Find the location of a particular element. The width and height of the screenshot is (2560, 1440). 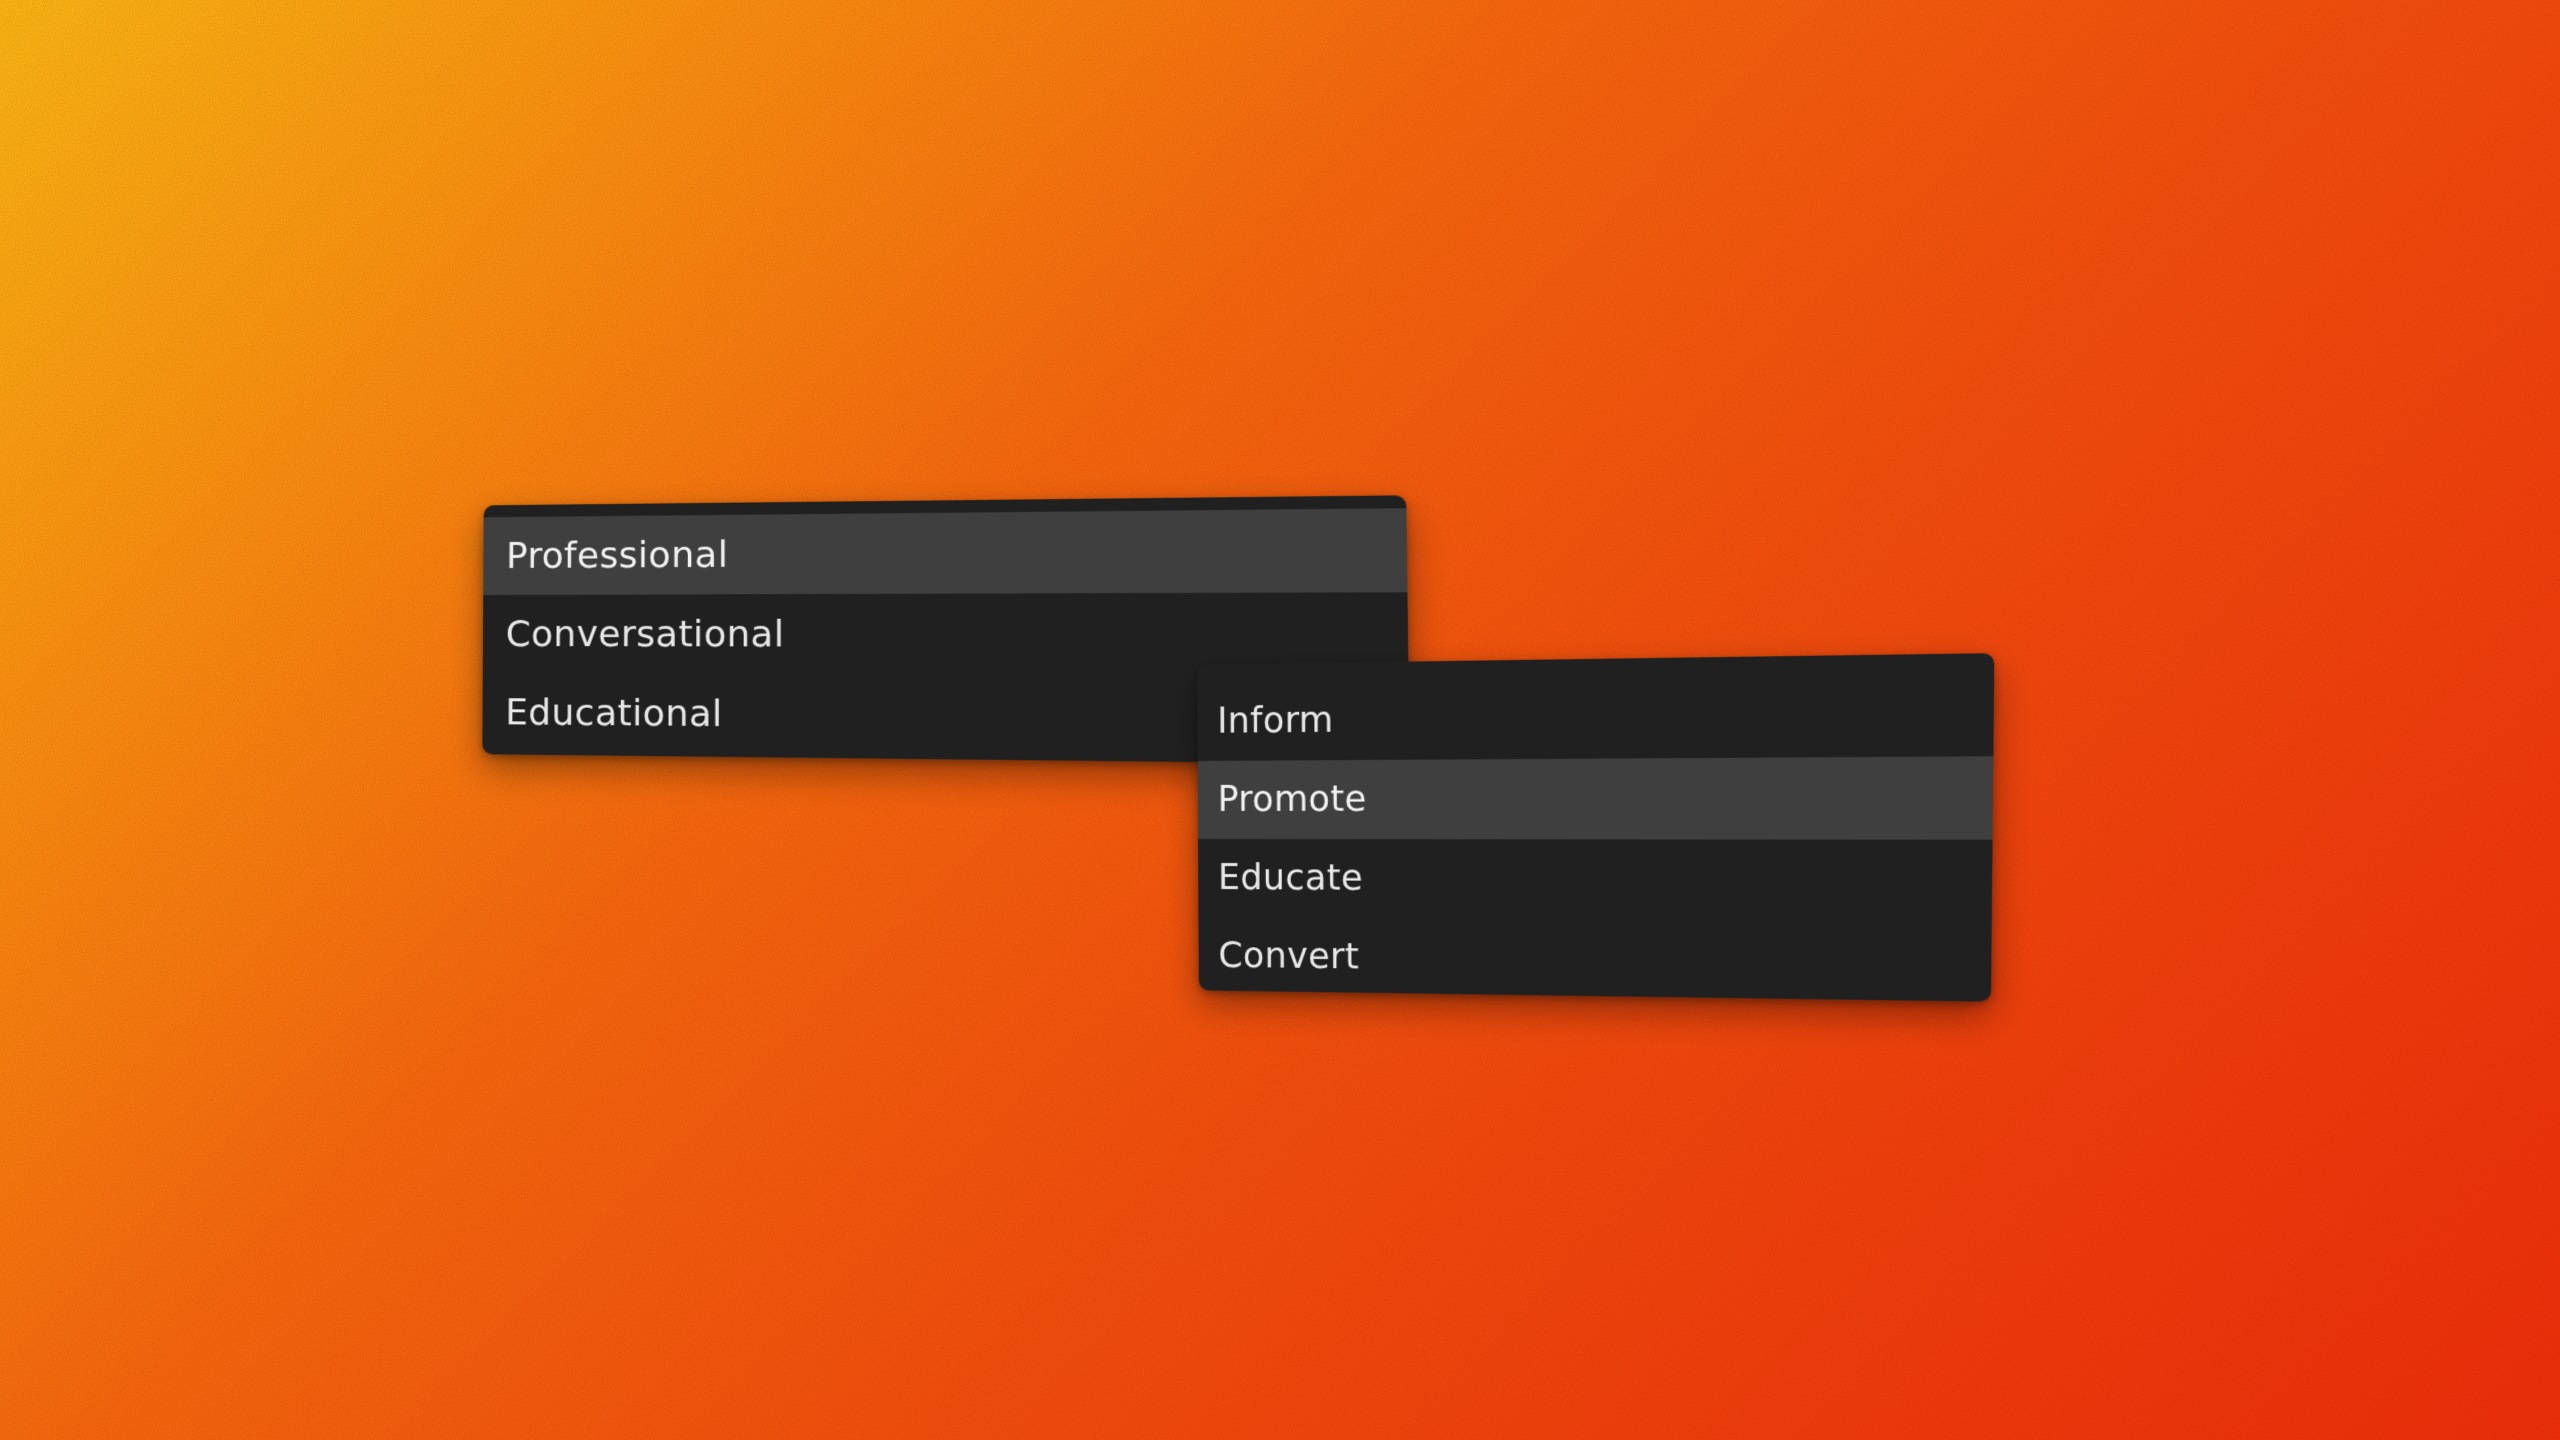

menu-item-label: Educational is located at coordinates (614, 713).